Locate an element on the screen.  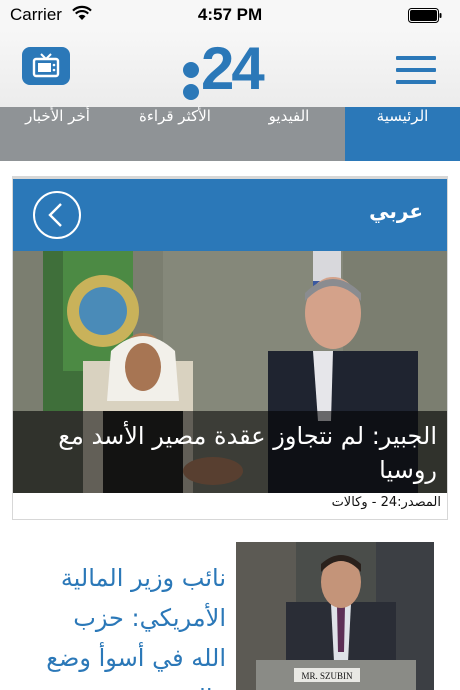
status-time: 4:57 PM is located at coordinates (230, 14).